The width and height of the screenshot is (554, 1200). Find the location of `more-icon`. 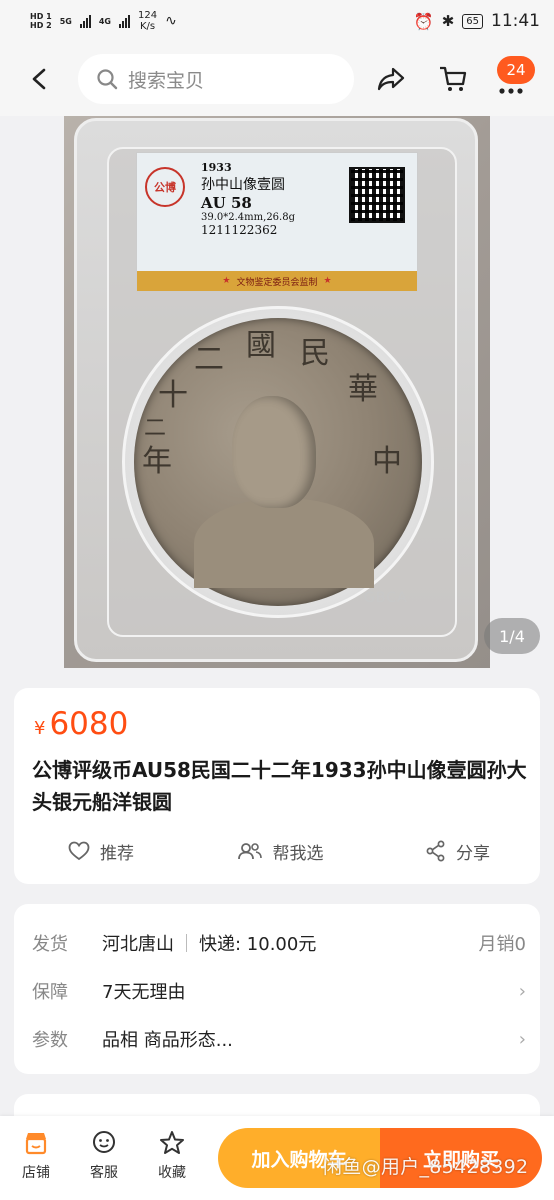

more-icon is located at coordinates (511, 91).